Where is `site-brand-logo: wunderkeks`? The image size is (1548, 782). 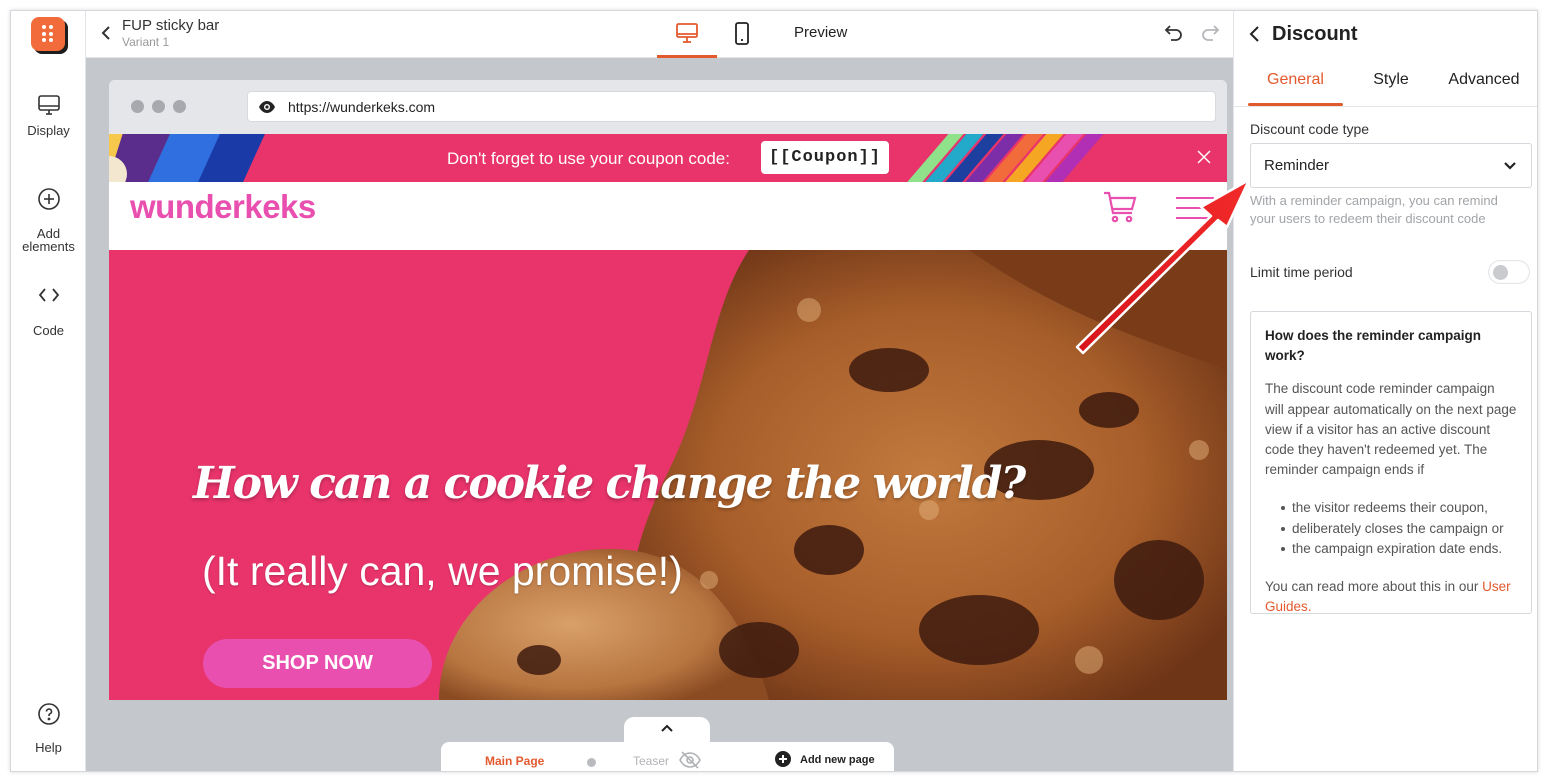 site-brand-logo: wunderkeks is located at coordinates (223, 207).